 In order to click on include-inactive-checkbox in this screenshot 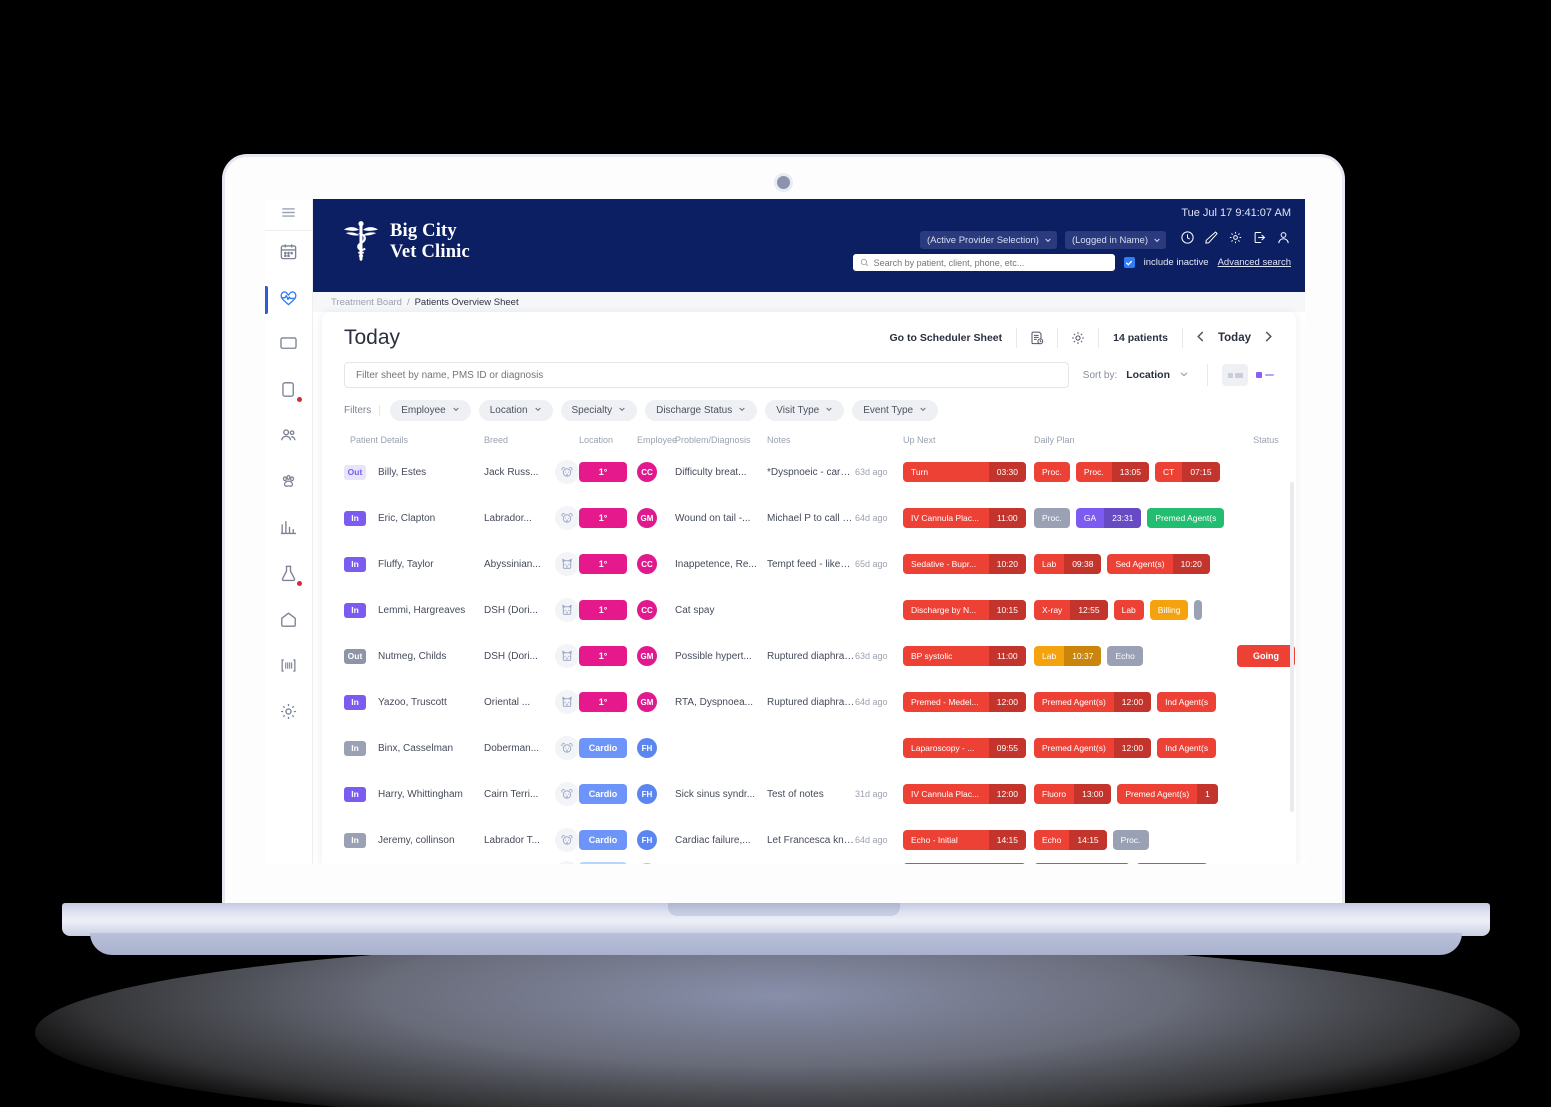, I will do `click(1129, 262)`.